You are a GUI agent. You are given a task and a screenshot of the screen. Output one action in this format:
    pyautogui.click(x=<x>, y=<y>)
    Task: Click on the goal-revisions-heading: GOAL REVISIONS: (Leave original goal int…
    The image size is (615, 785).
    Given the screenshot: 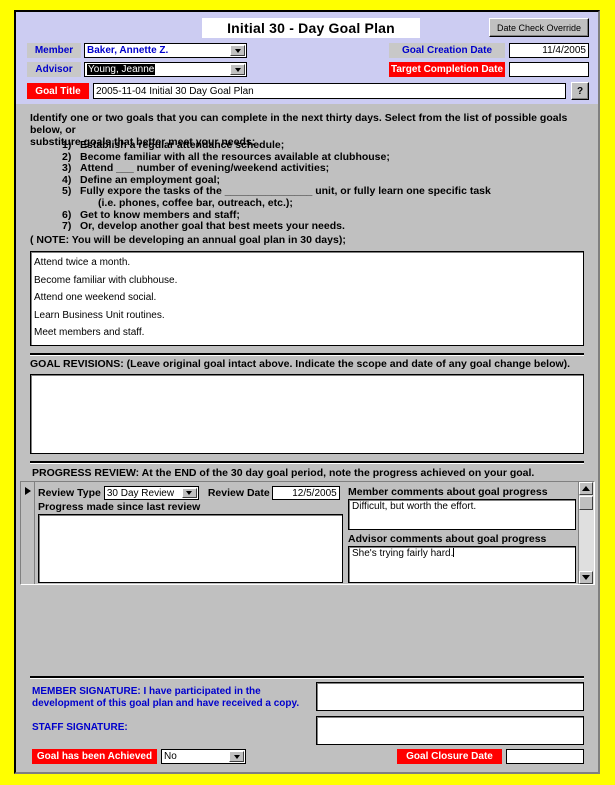 What is the action you would take?
    pyautogui.click(x=300, y=364)
    